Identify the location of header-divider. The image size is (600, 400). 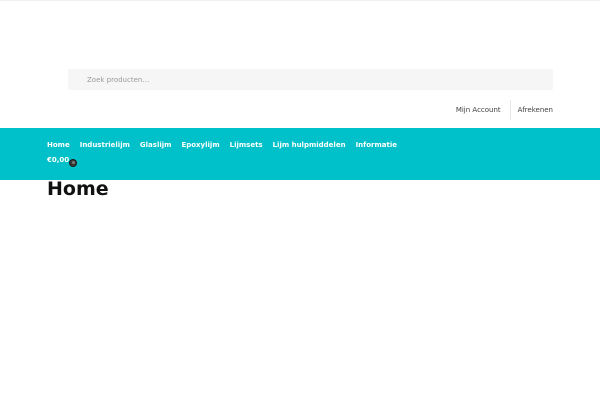
(300, 0).